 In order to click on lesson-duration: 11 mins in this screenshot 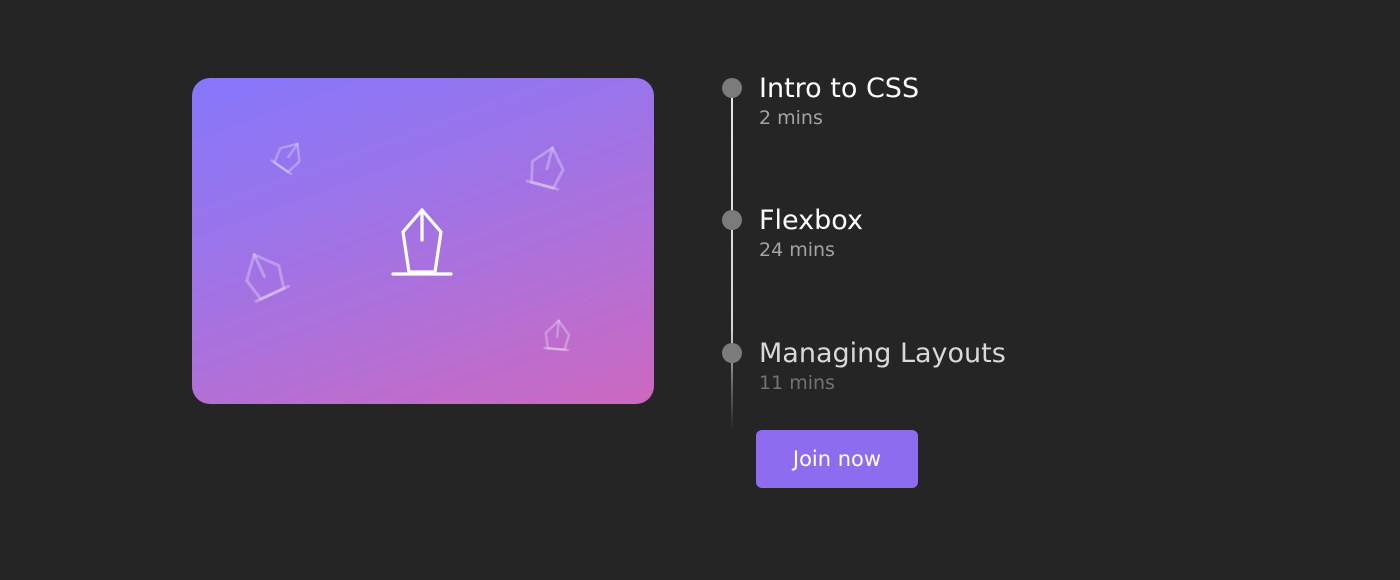, I will do `click(797, 383)`.